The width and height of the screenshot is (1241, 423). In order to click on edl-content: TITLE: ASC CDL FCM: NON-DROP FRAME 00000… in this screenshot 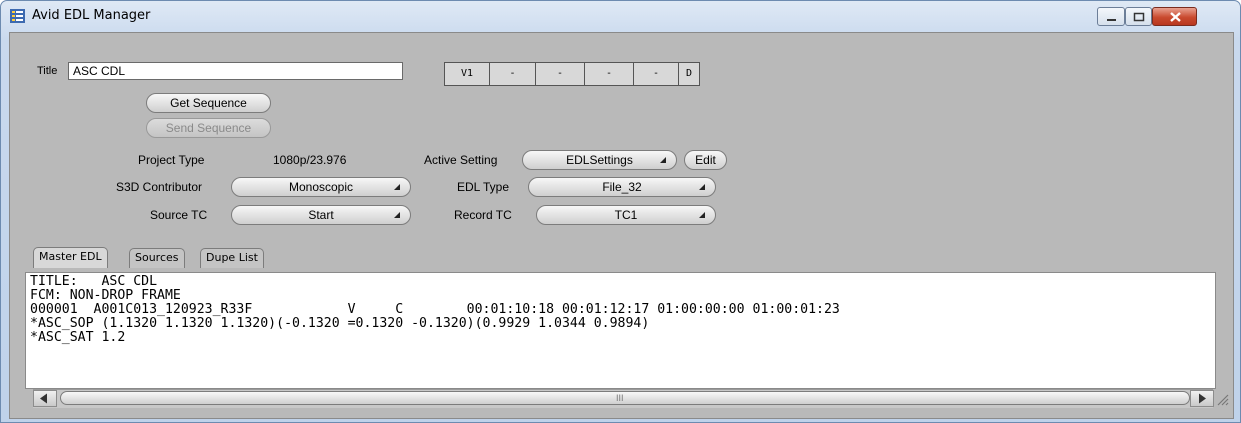, I will do `click(435, 310)`.